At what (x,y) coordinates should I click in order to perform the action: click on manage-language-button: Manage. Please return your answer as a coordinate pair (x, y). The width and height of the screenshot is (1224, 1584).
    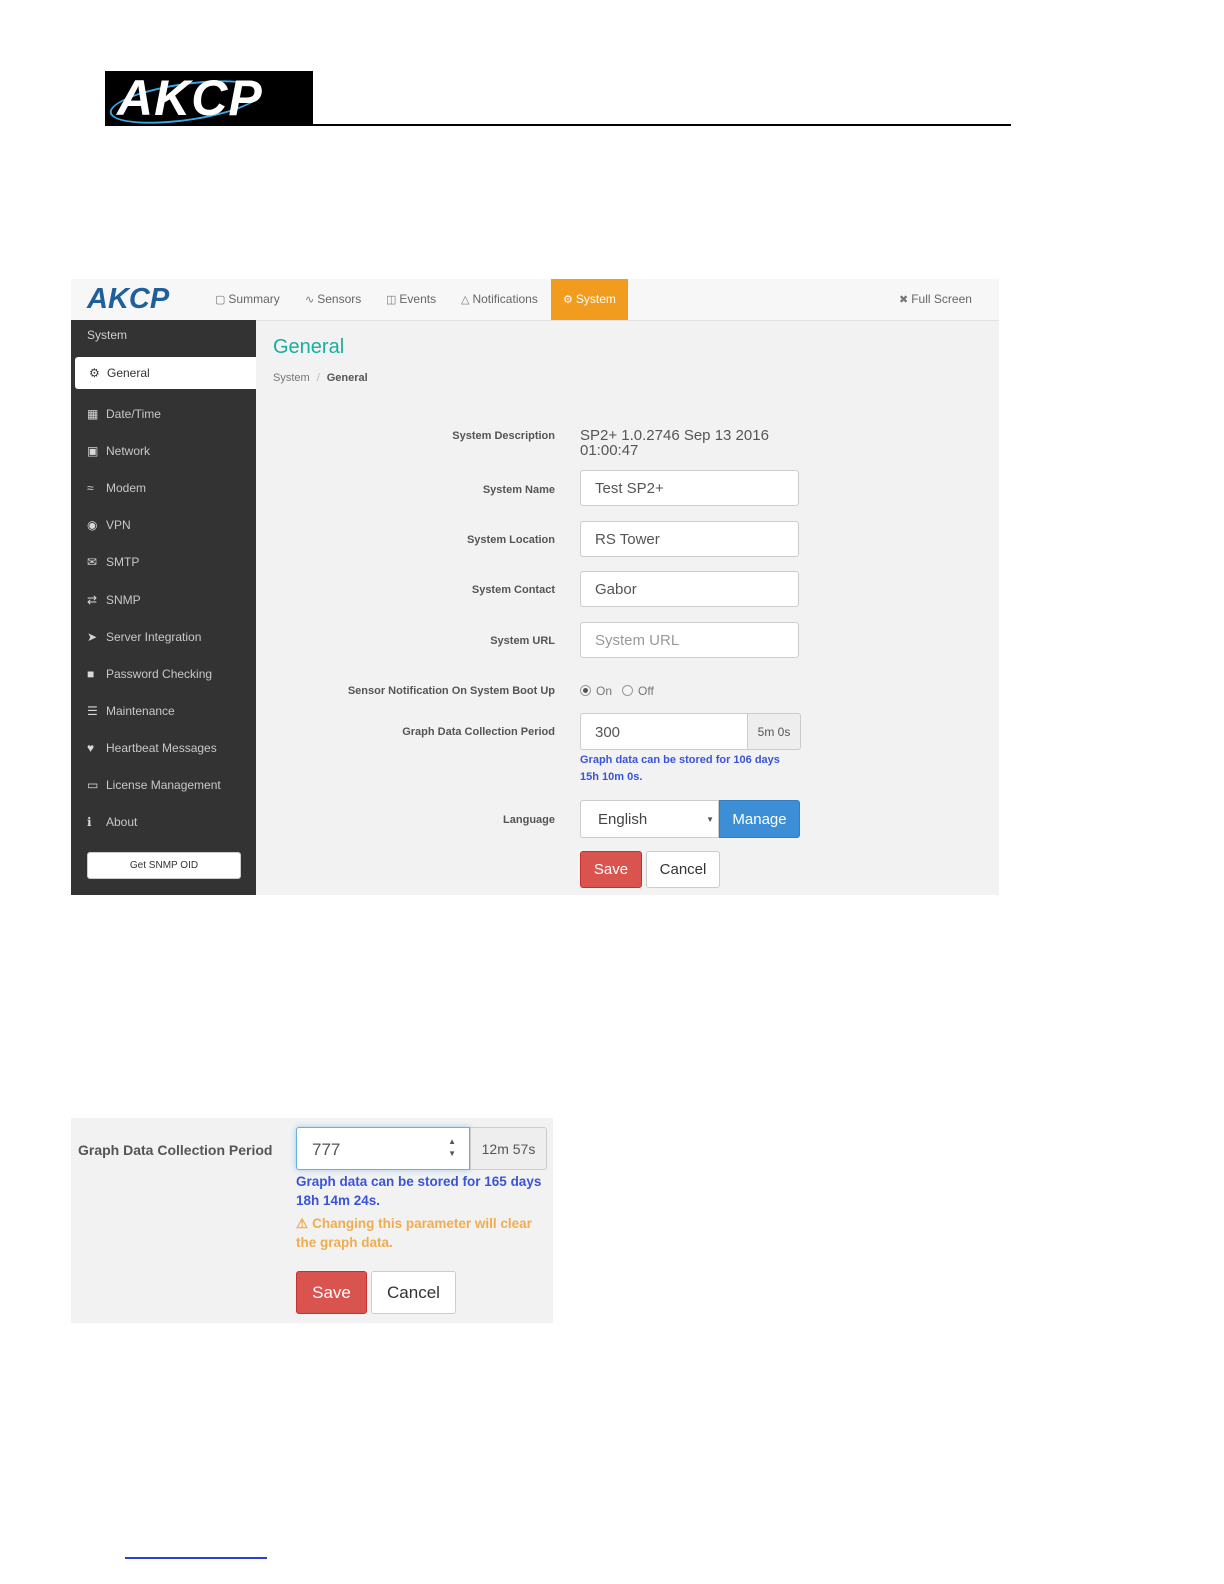
    Looking at the image, I should click on (759, 819).